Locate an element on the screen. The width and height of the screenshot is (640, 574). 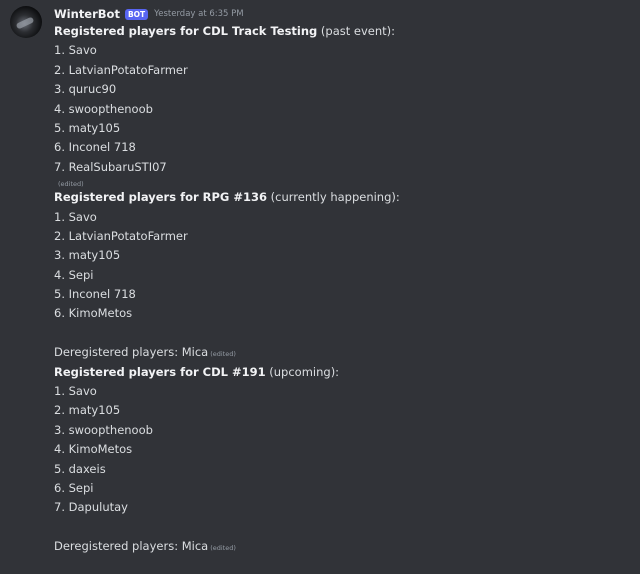
avatar-image is located at coordinates (25, 23).